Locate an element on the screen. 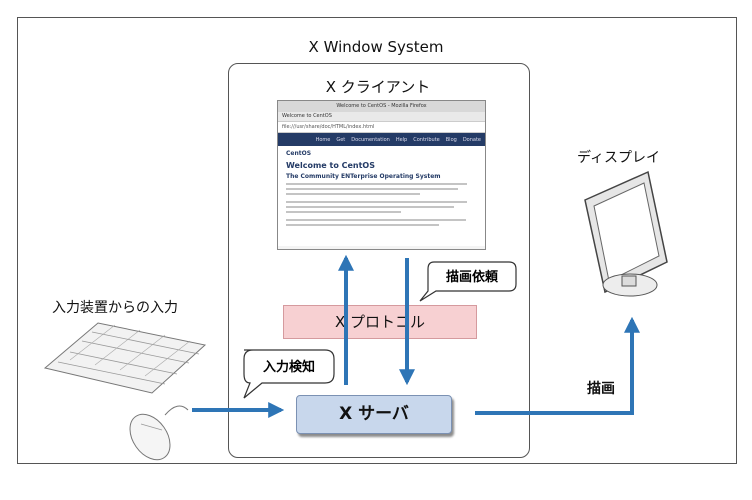 Image resolution: width=752 pixels, height=500 pixels. nav-item: Donate is located at coordinates (471, 139).